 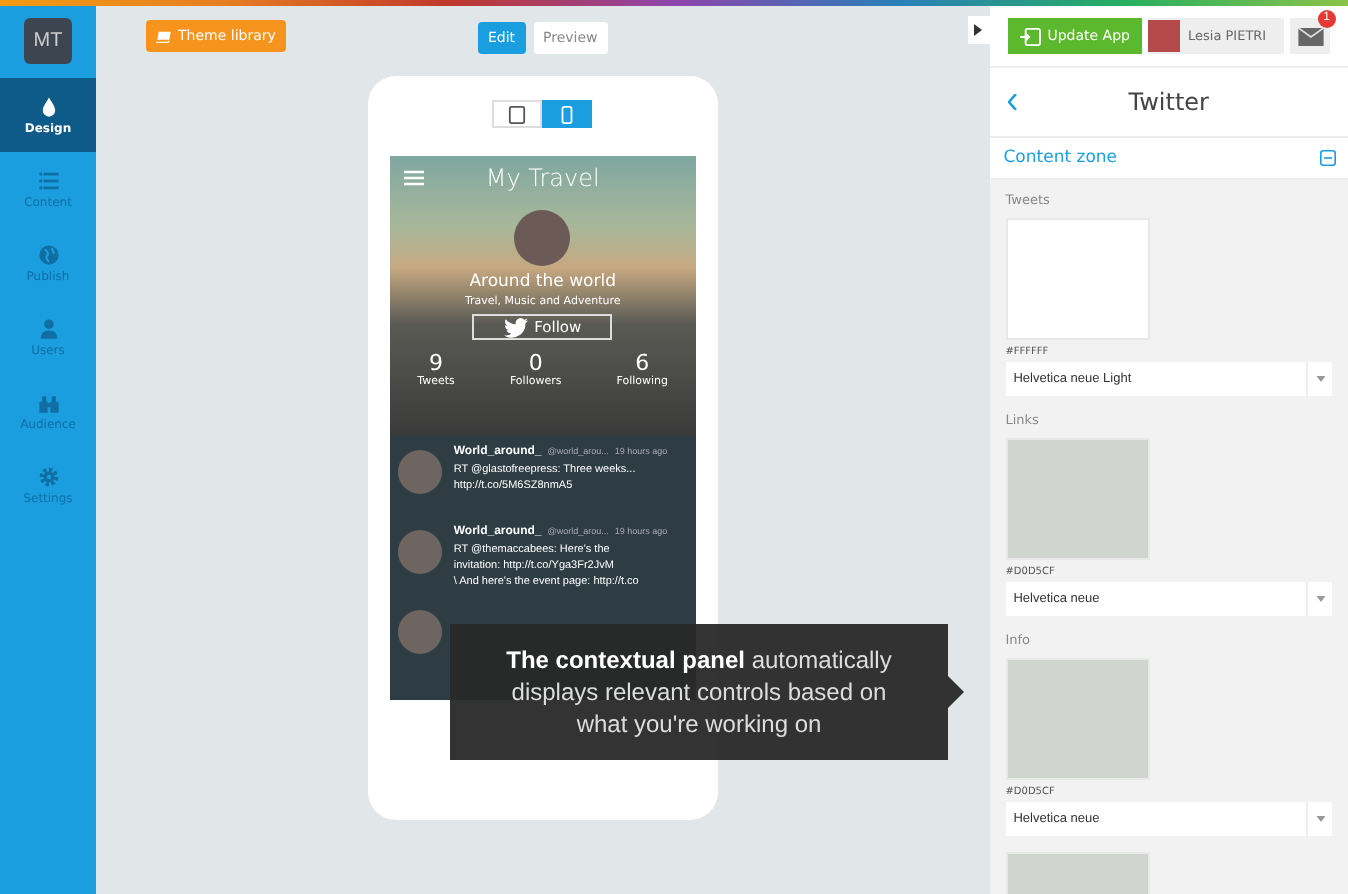 I want to click on stat-value: 9, so click(x=436, y=363).